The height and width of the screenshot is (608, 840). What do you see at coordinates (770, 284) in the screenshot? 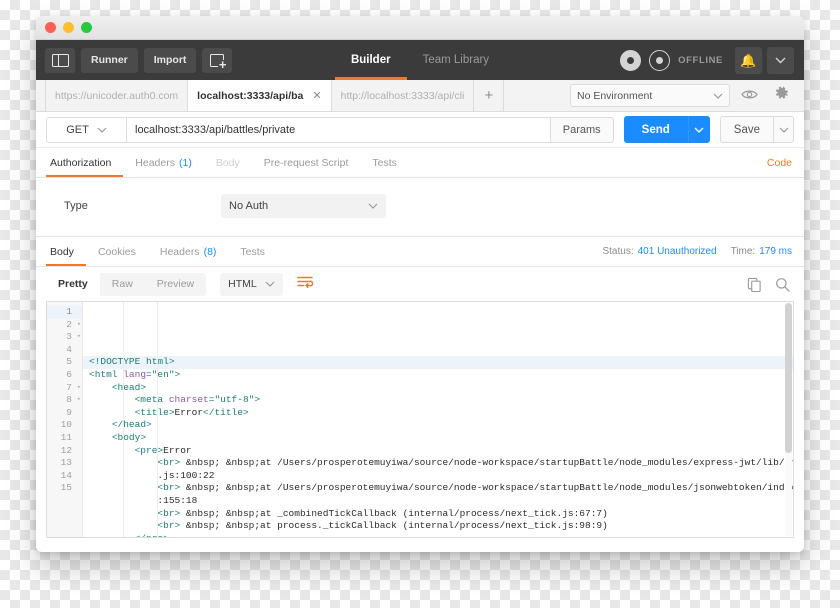
I see `response-actions` at bounding box center [770, 284].